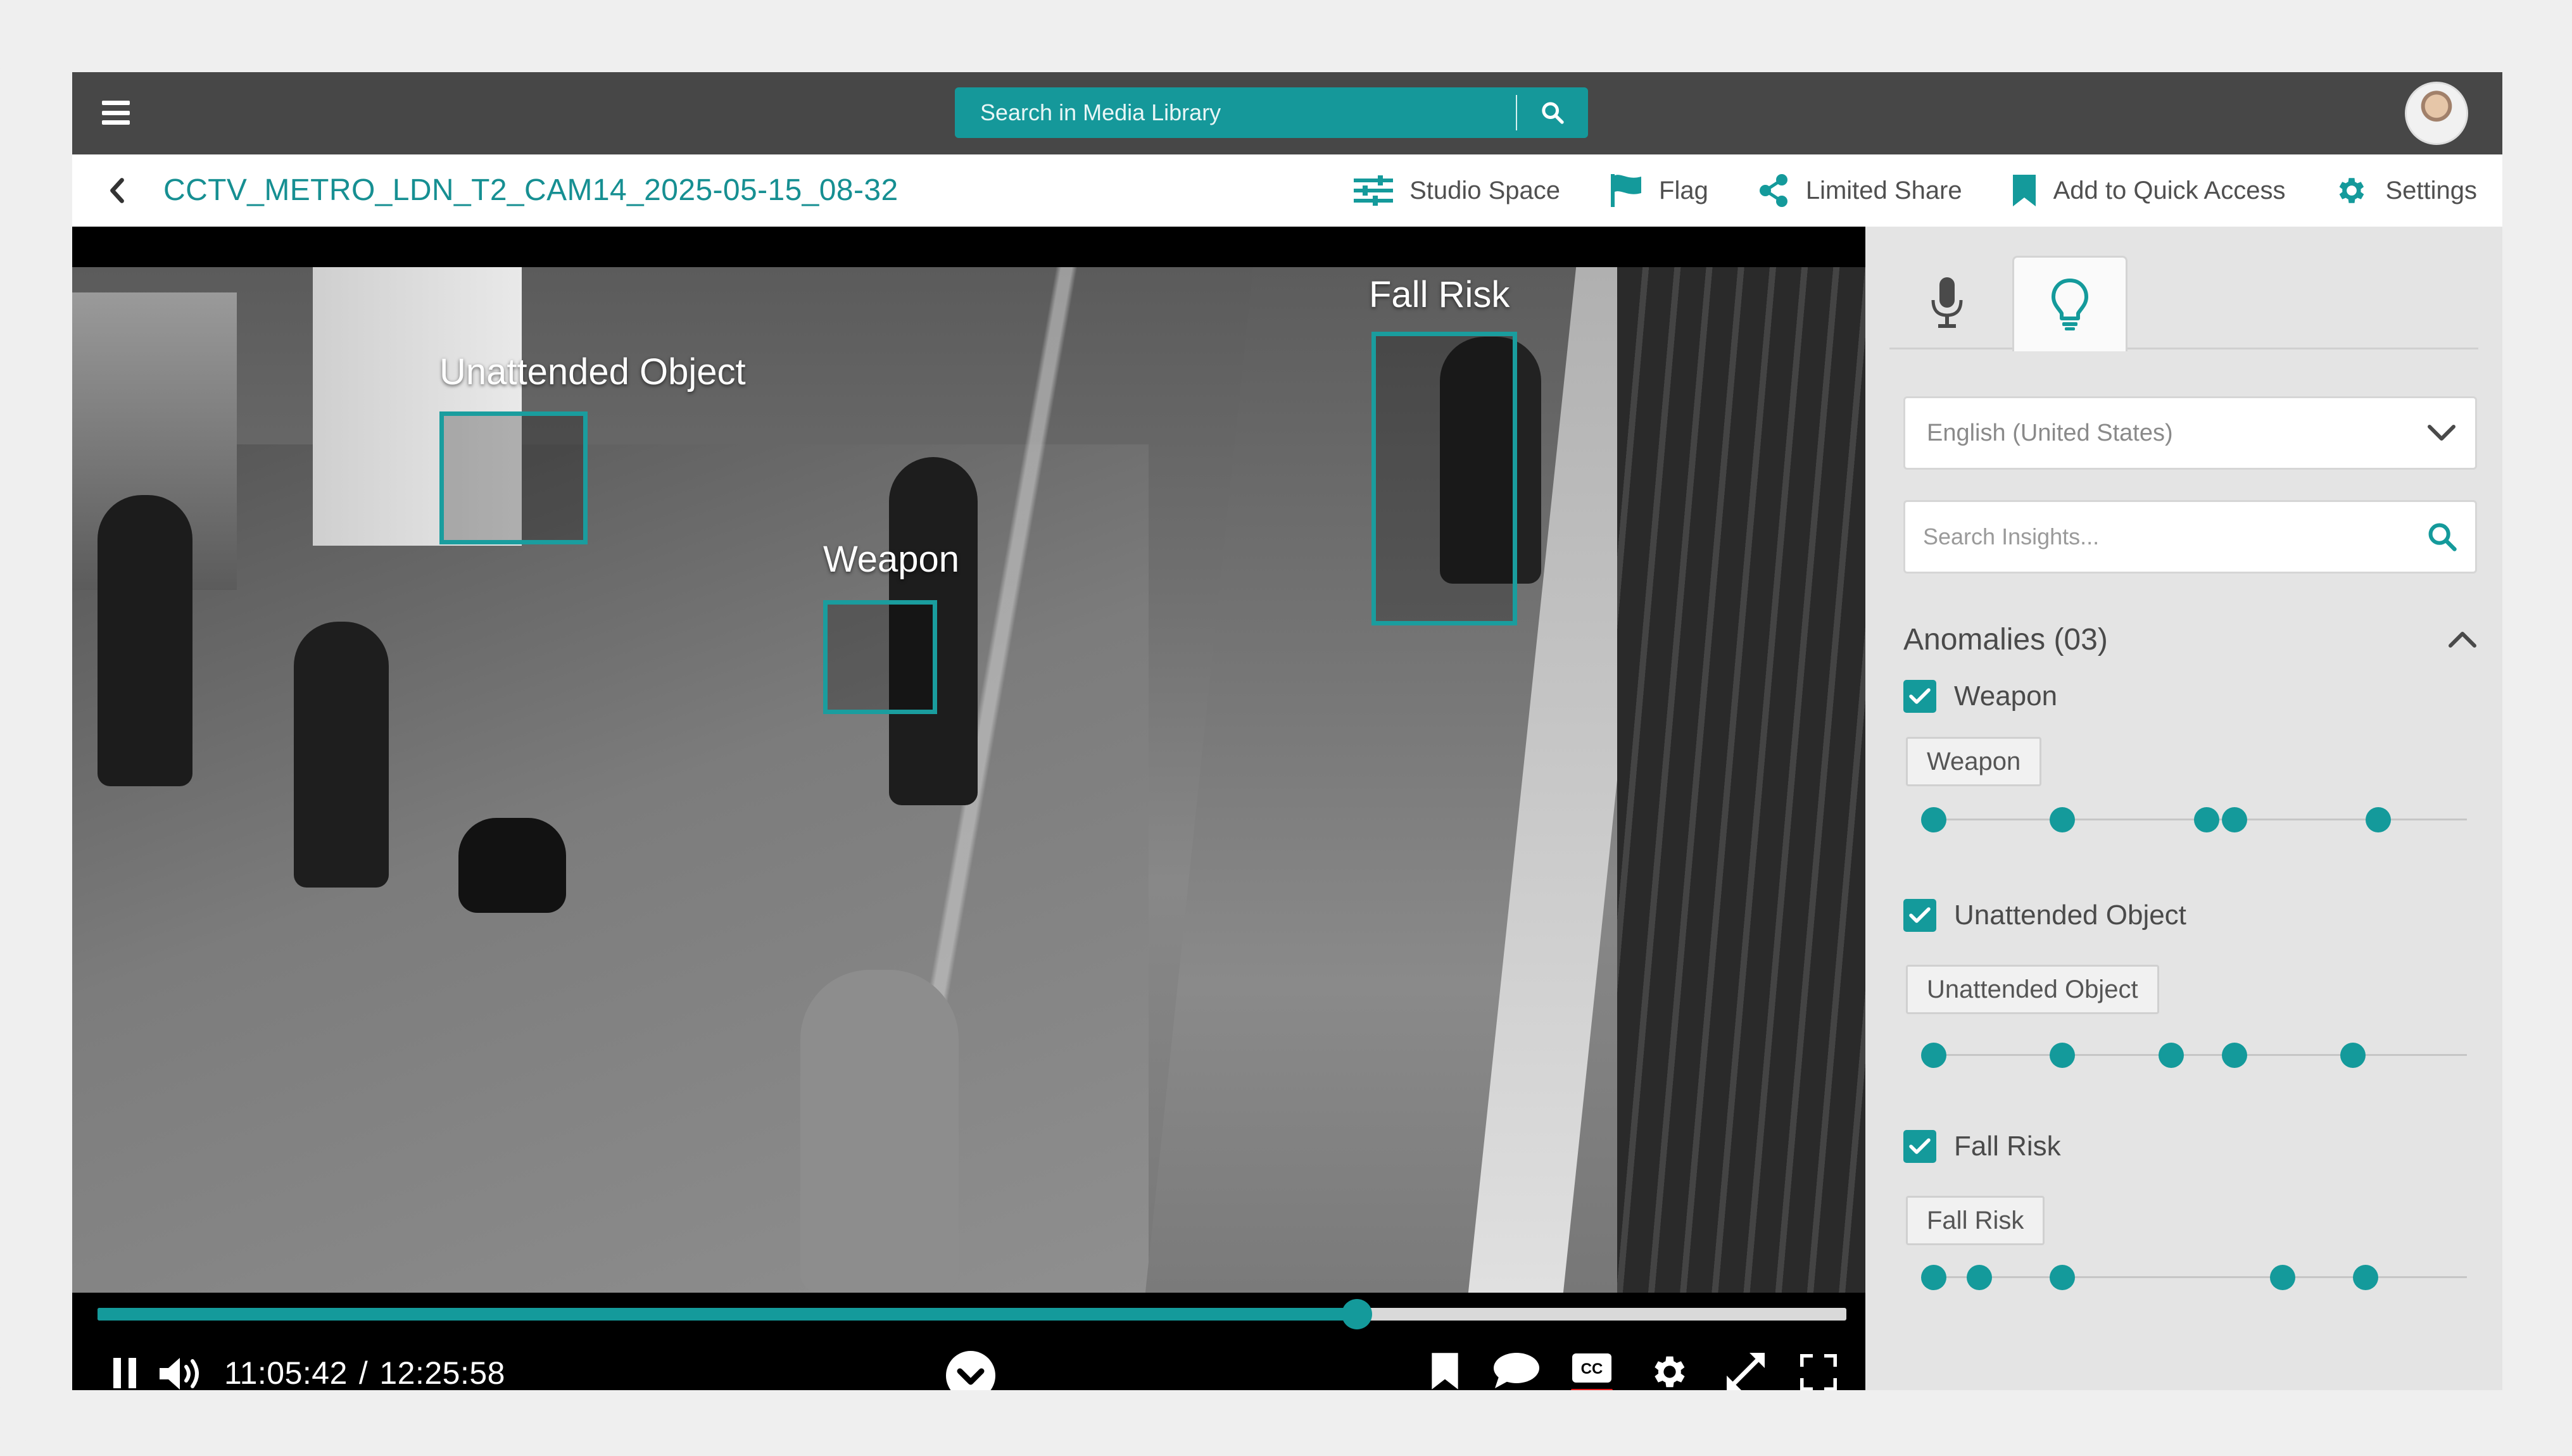 The height and width of the screenshot is (1456, 2572). I want to click on svg-text: CC, so click(1592, 1369).